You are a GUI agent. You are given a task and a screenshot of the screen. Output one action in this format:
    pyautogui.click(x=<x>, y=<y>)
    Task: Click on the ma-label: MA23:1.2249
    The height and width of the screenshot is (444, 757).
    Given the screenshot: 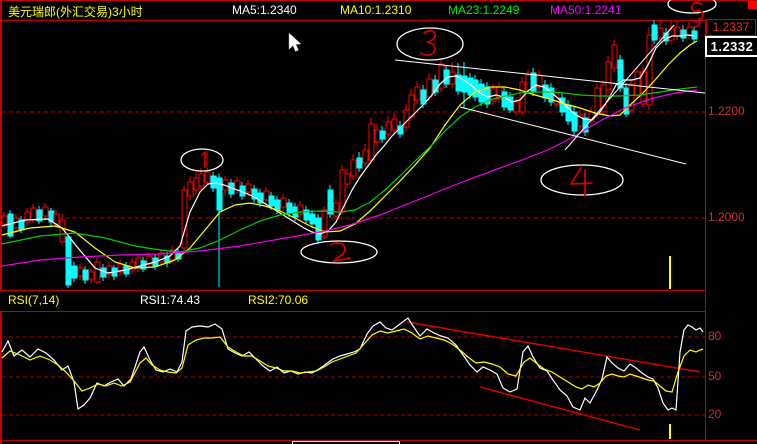 What is the action you would take?
    pyautogui.click(x=484, y=10)
    